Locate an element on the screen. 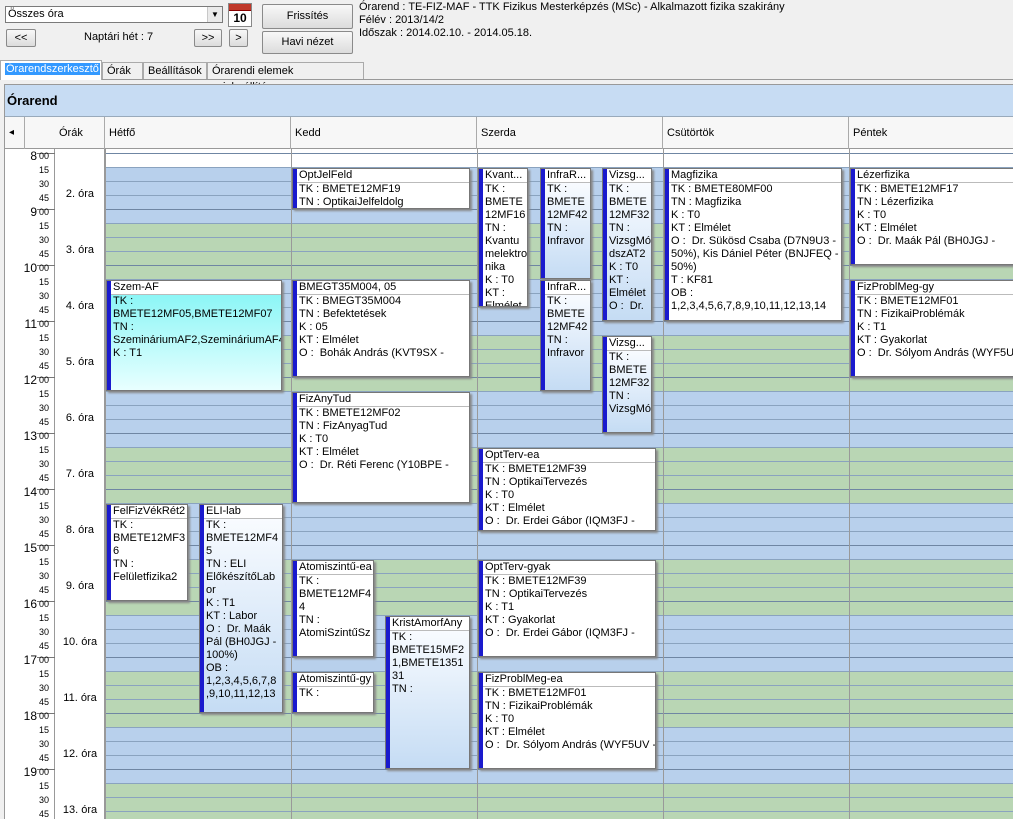 This screenshot has width=1013, height=819. event-details: TK : BMETE 12MF32 TN : VizsgMó is located at coordinates (629, 391).